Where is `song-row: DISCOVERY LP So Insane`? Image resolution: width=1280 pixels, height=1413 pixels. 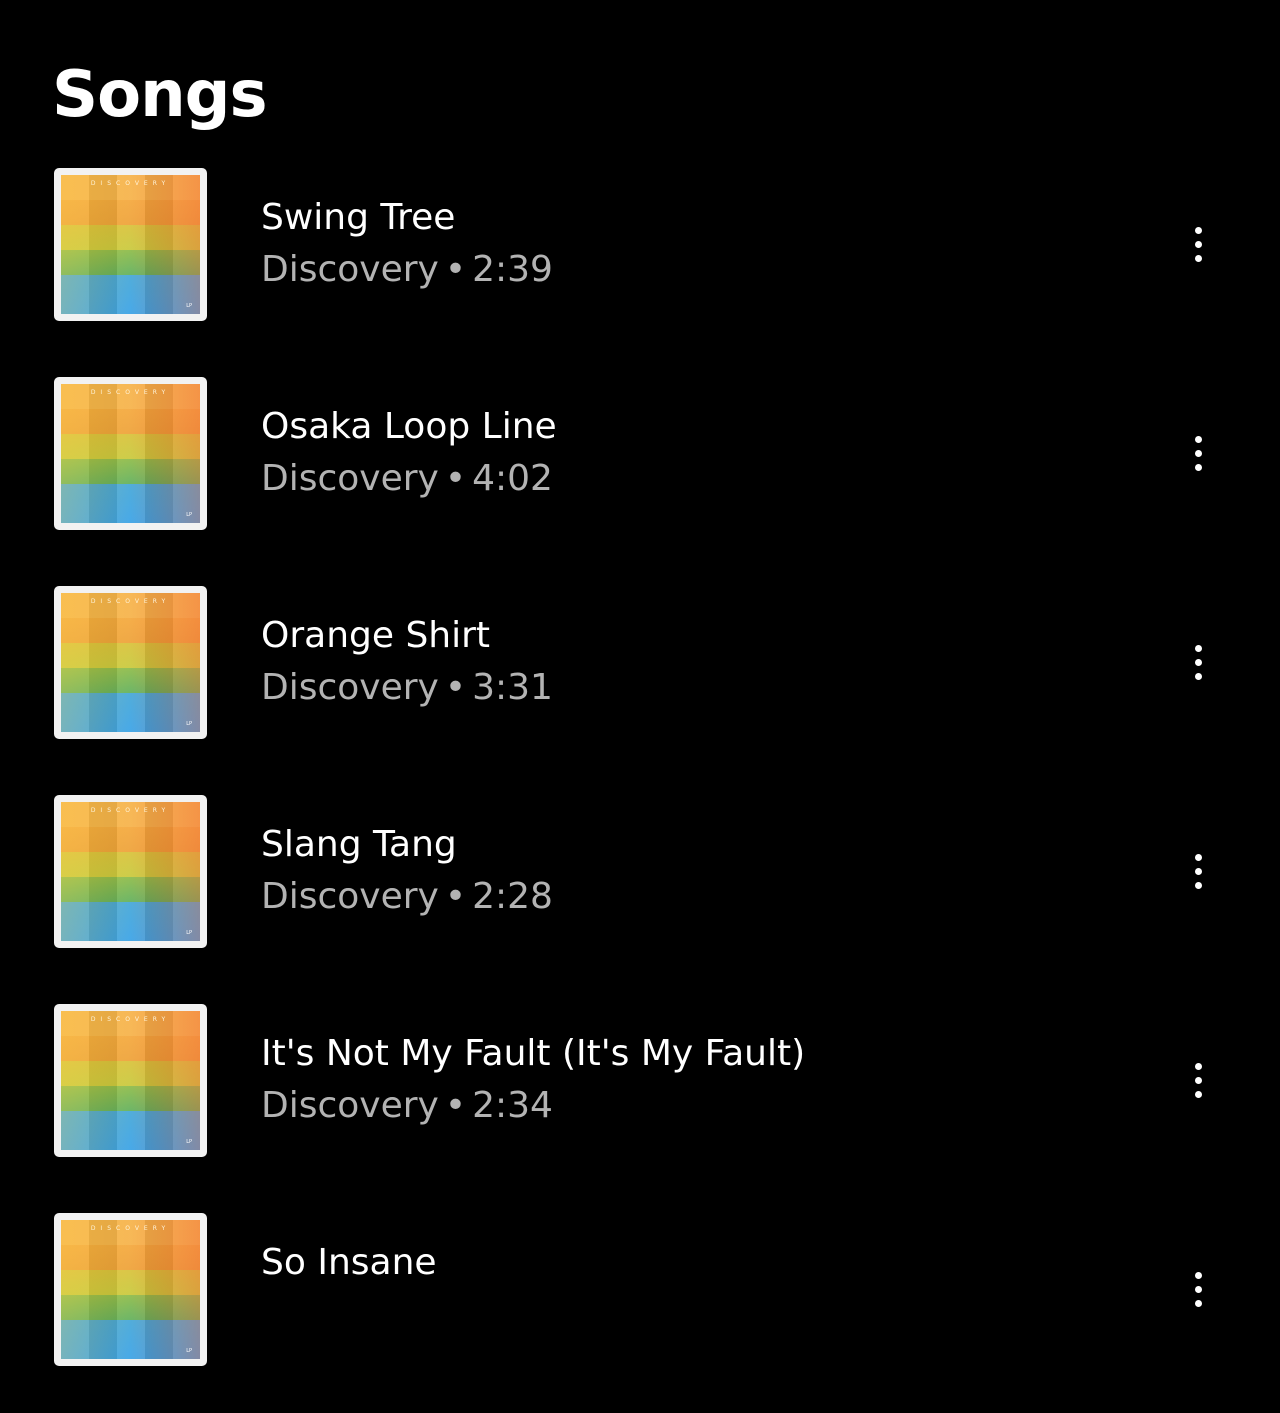
song-row: DISCOVERY LP So Insane is located at coordinates (640, 1308).